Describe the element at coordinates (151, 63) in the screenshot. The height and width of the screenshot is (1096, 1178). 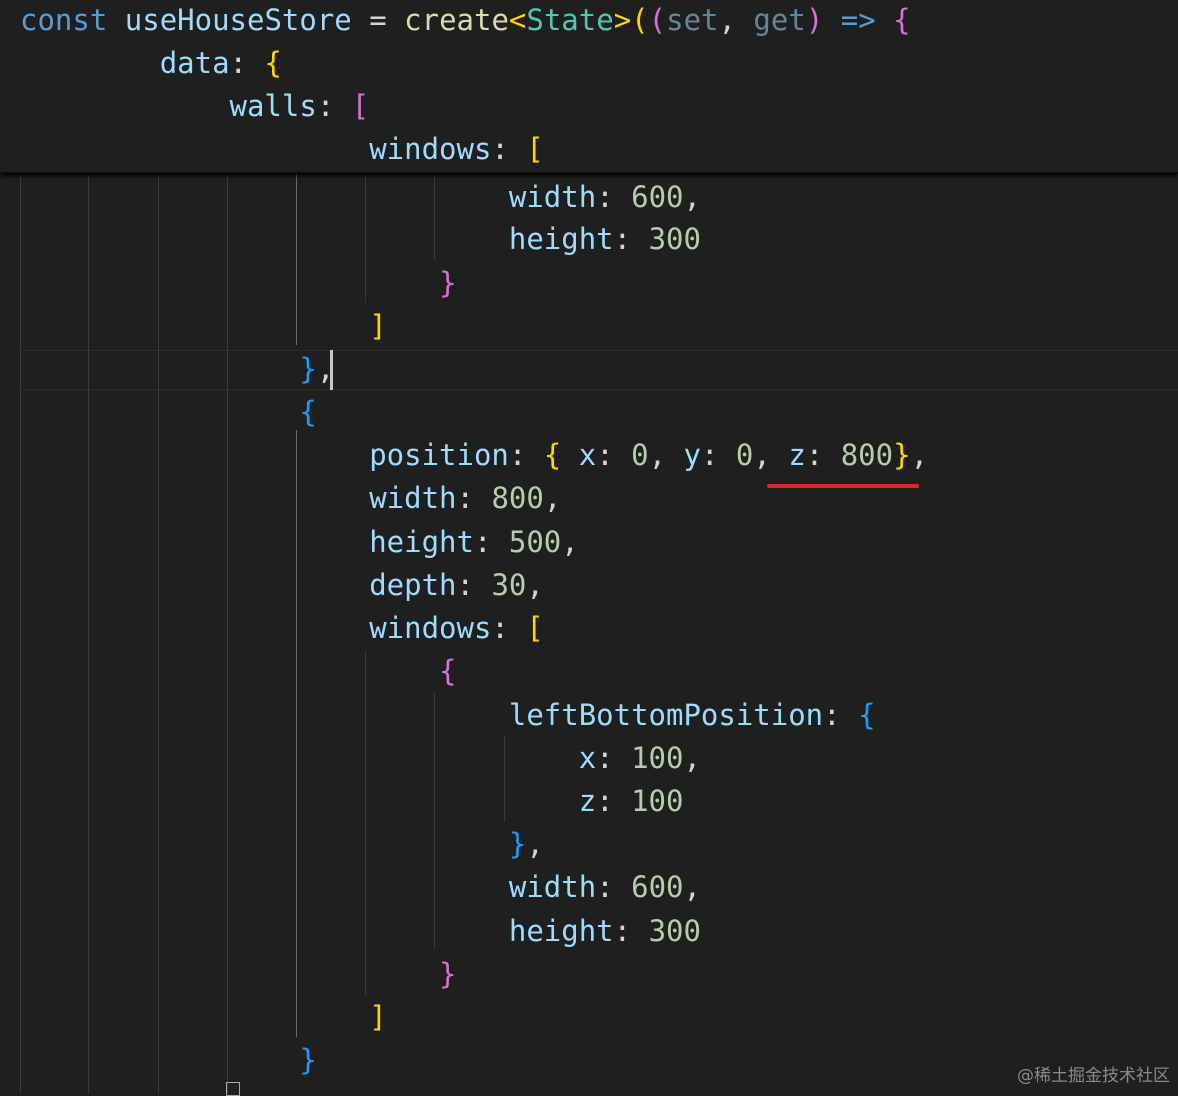
I see `sticky-line: data: {` at that location.